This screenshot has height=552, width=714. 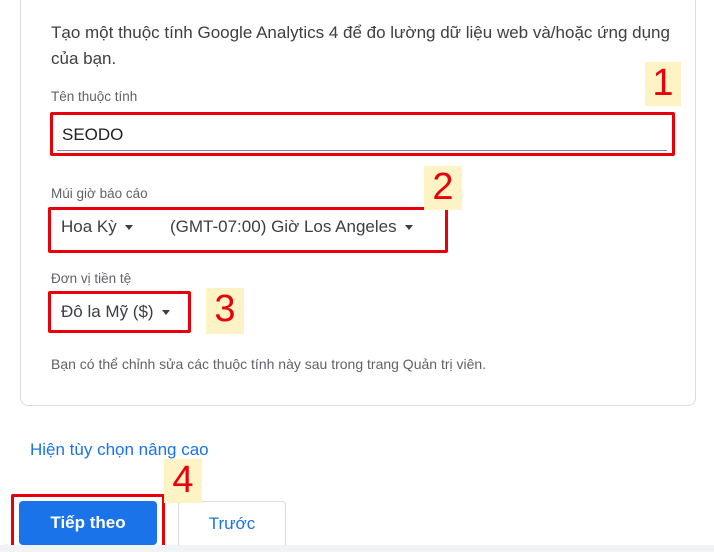 What do you see at coordinates (663, 84) in the screenshot?
I see `annotation-number-1: 1` at bounding box center [663, 84].